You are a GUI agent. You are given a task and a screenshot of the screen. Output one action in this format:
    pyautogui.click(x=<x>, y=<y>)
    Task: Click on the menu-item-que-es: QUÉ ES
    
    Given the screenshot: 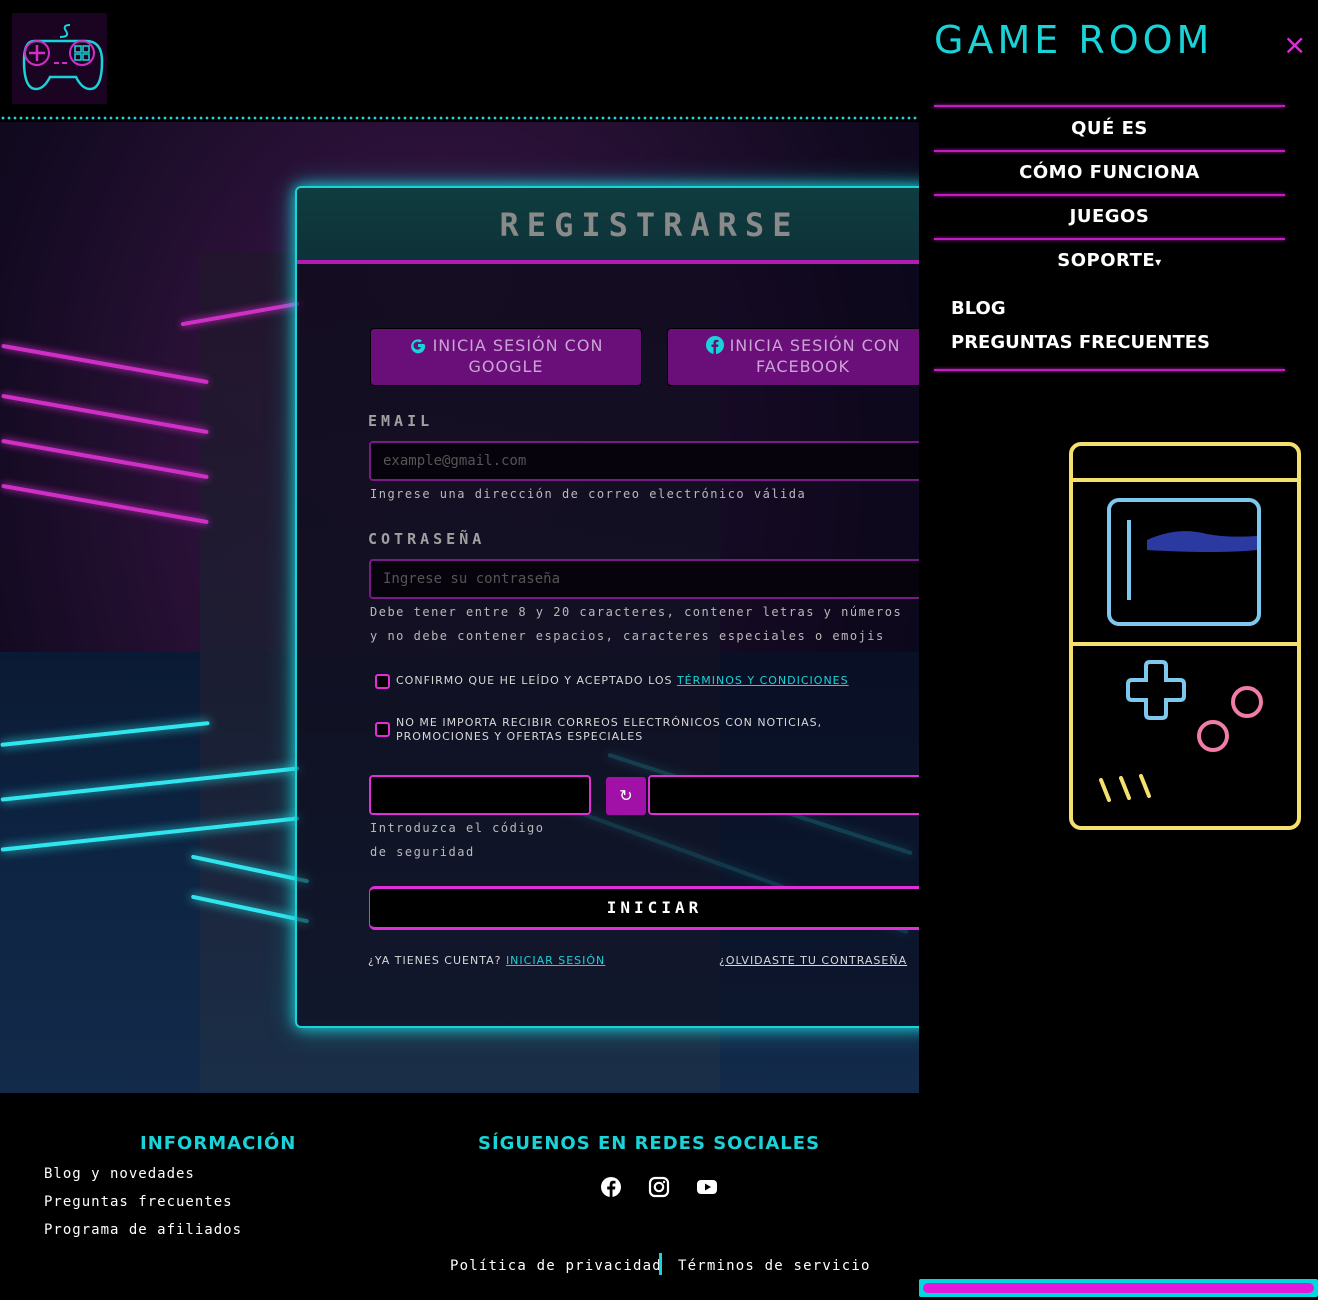 What is the action you would take?
    pyautogui.click(x=1109, y=129)
    